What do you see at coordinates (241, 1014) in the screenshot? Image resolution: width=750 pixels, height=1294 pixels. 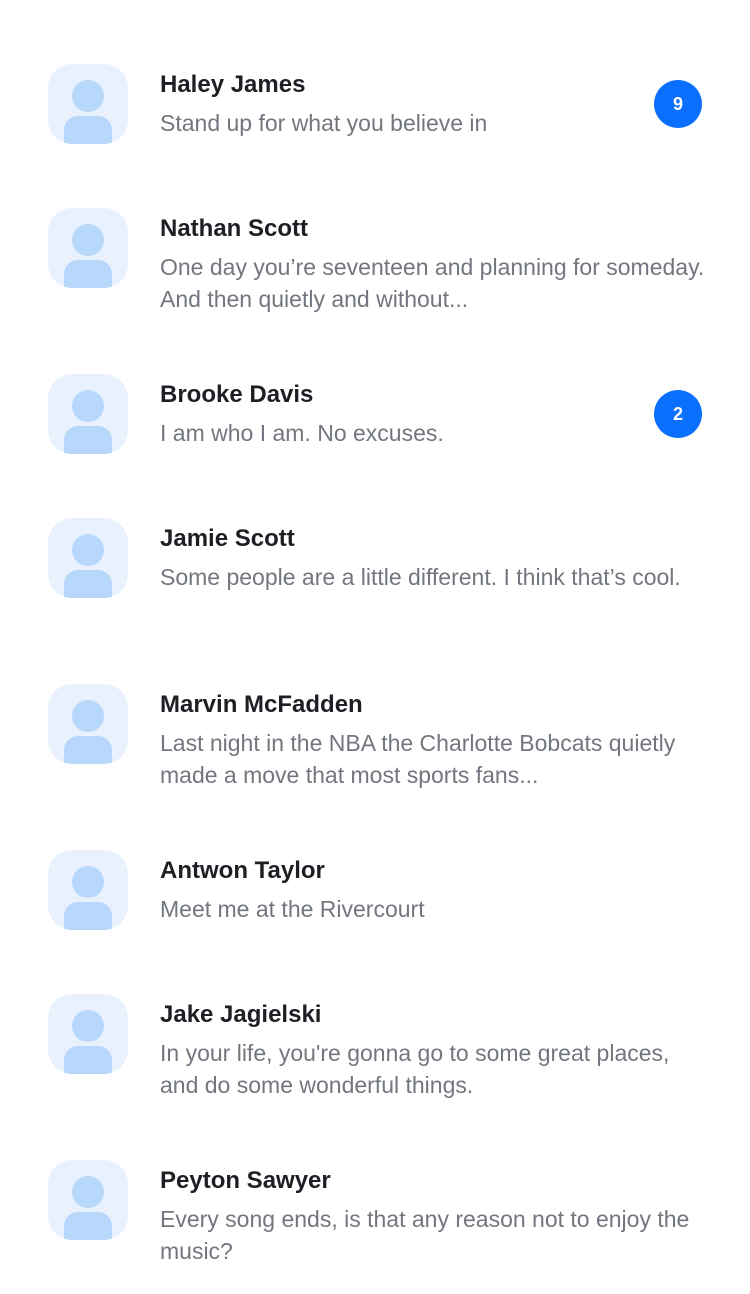 I see `contact-name: Jake Jagielski` at bounding box center [241, 1014].